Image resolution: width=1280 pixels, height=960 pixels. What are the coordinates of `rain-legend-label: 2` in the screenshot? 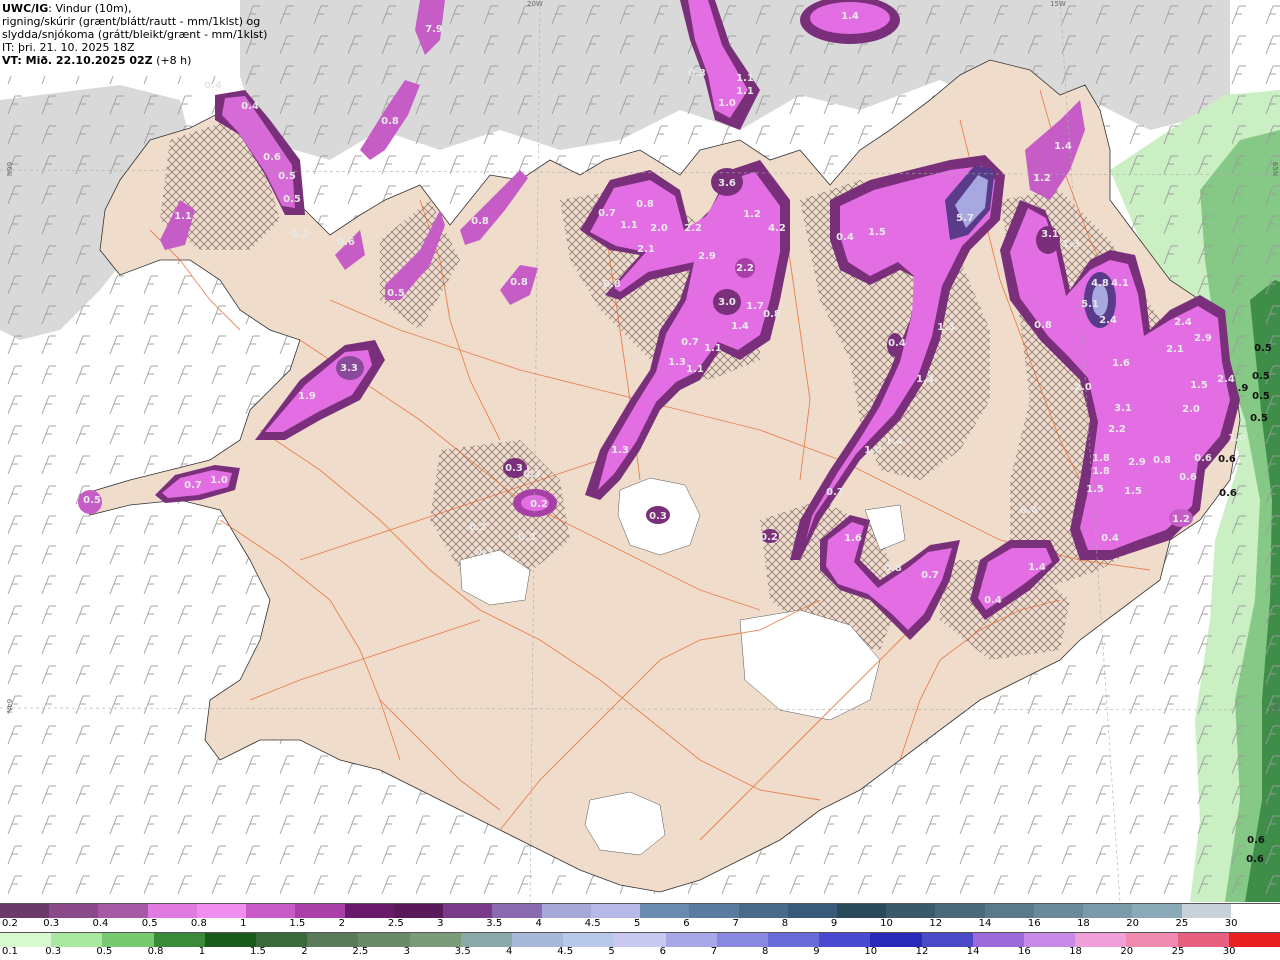 It's located at (304, 951).